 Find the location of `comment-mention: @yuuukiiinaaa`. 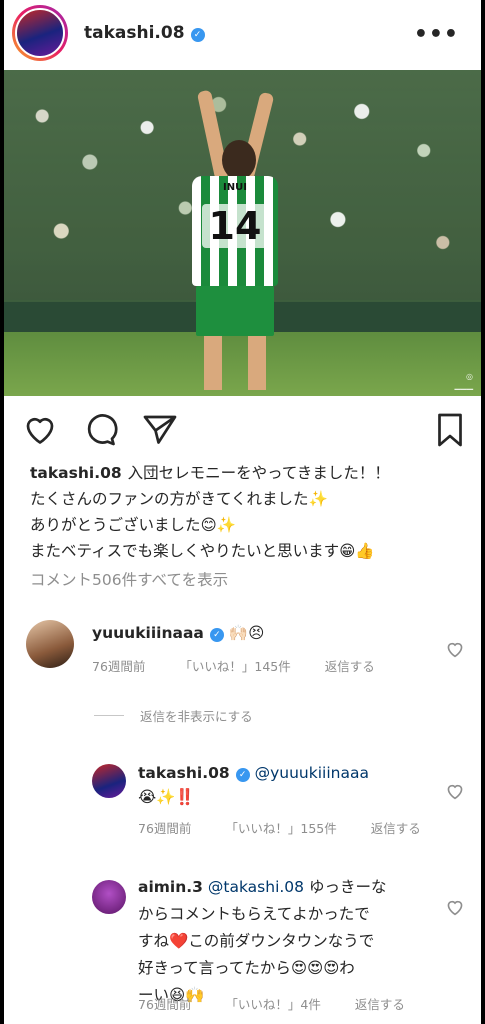

comment-mention: @yuuukiiinaaa is located at coordinates (312, 773).